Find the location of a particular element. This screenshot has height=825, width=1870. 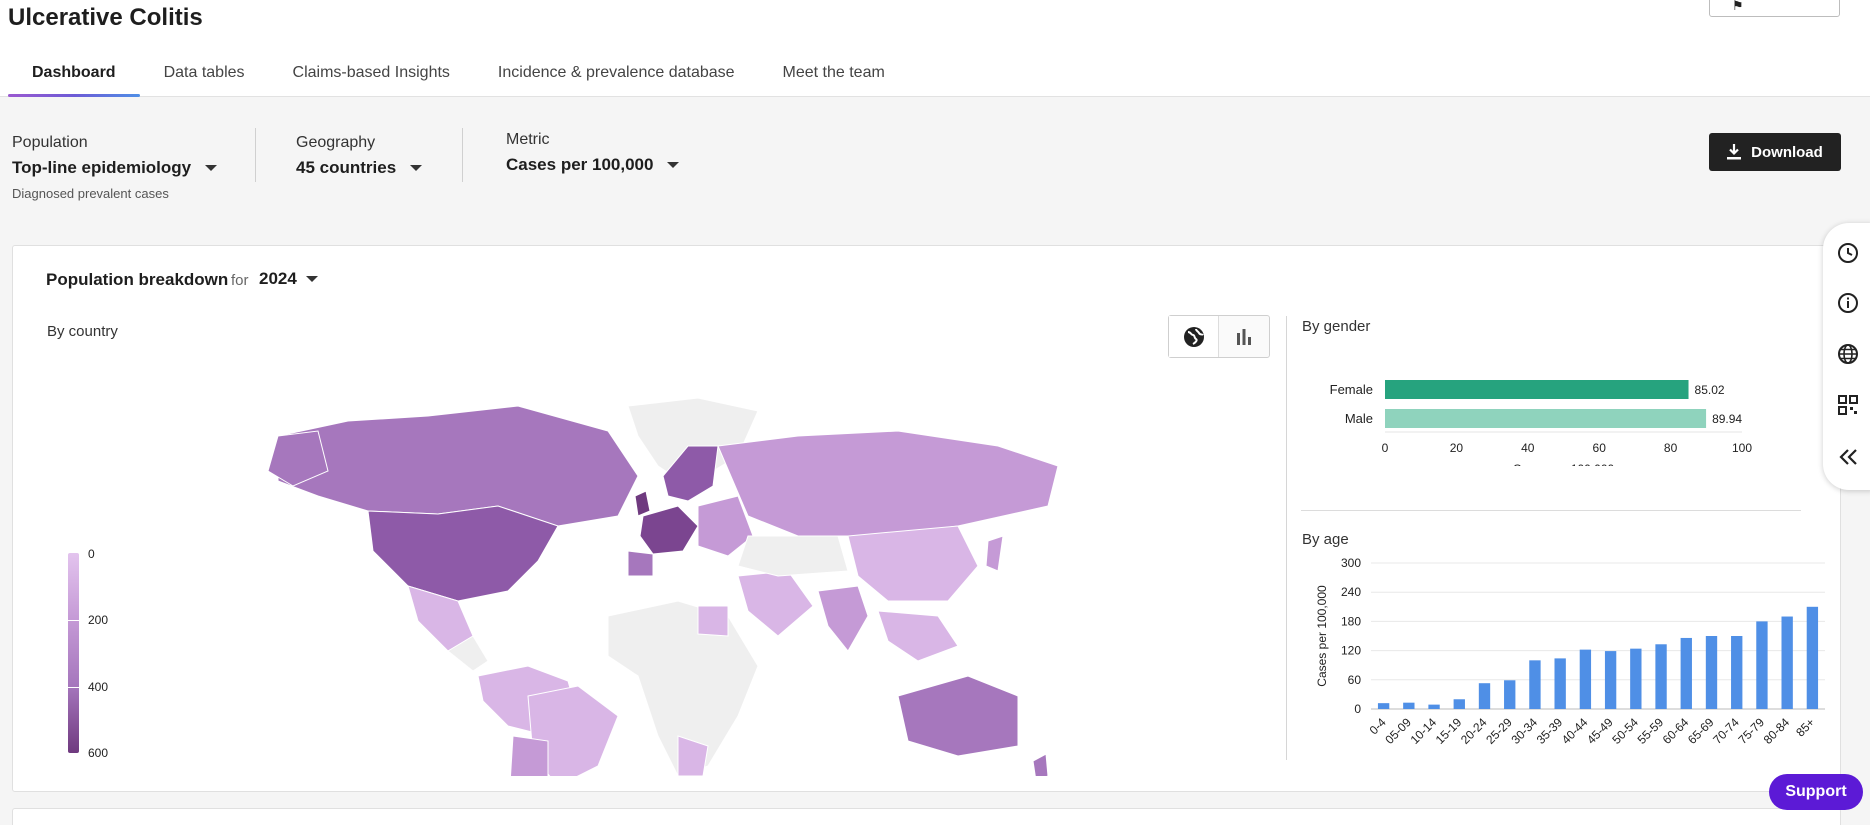

gender-x-tick: 20 is located at coordinates (1457, 448).